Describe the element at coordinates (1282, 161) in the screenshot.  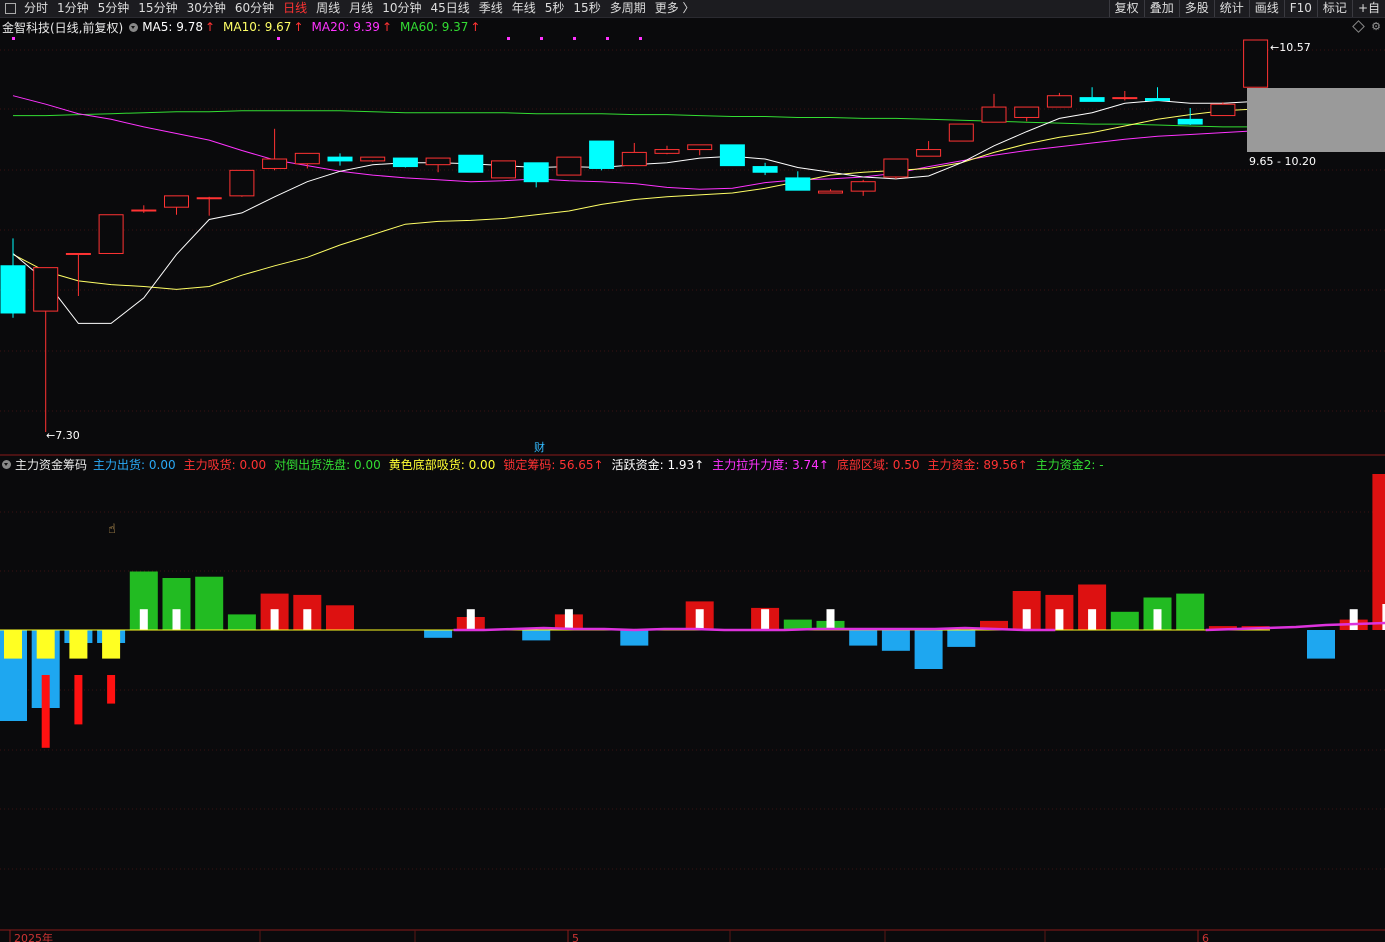
I see `range-label: 9.65 - 10.20` at that location.